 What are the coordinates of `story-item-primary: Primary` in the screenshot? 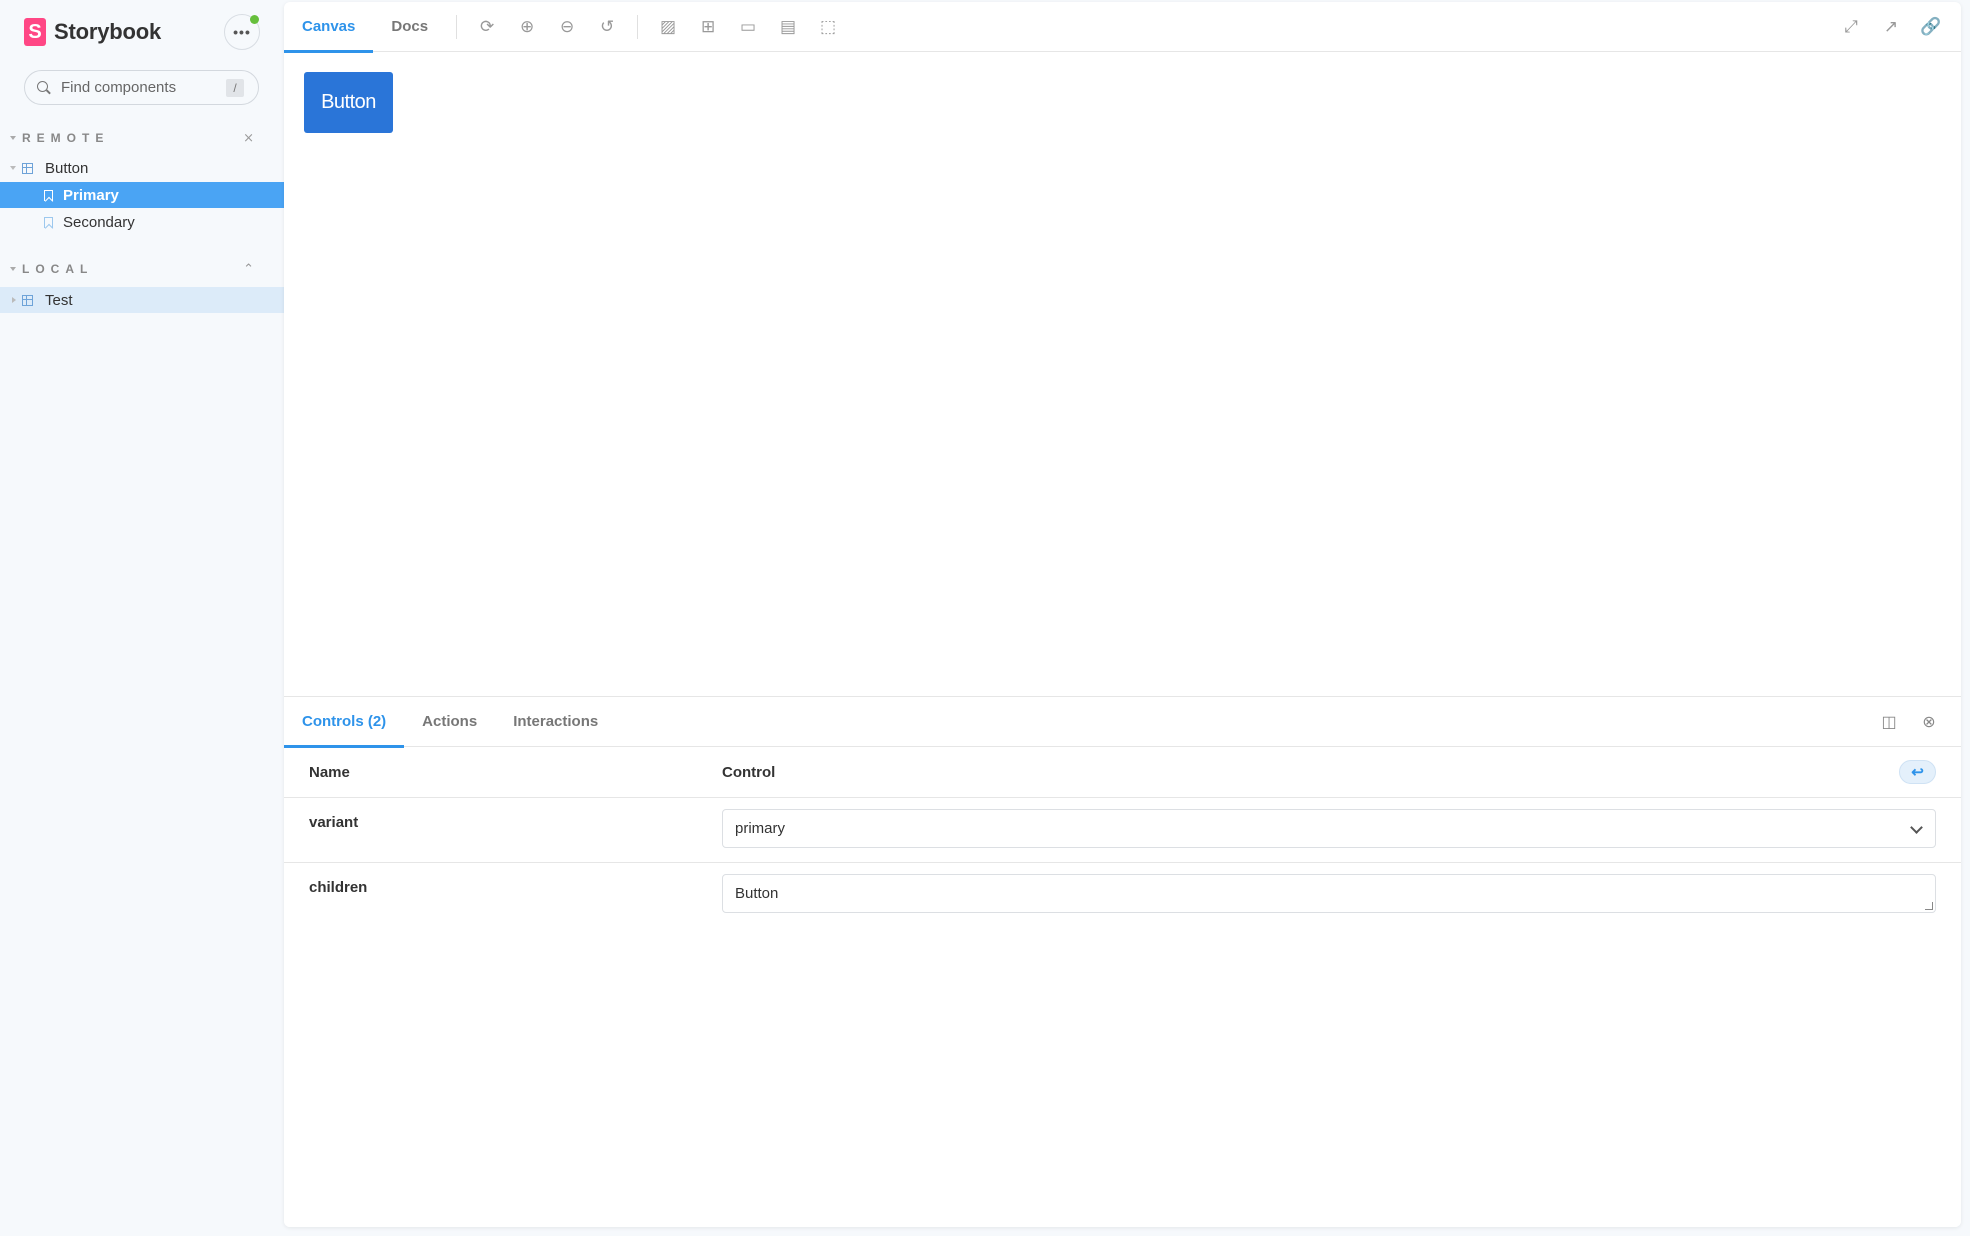 It's located at (142, 195).